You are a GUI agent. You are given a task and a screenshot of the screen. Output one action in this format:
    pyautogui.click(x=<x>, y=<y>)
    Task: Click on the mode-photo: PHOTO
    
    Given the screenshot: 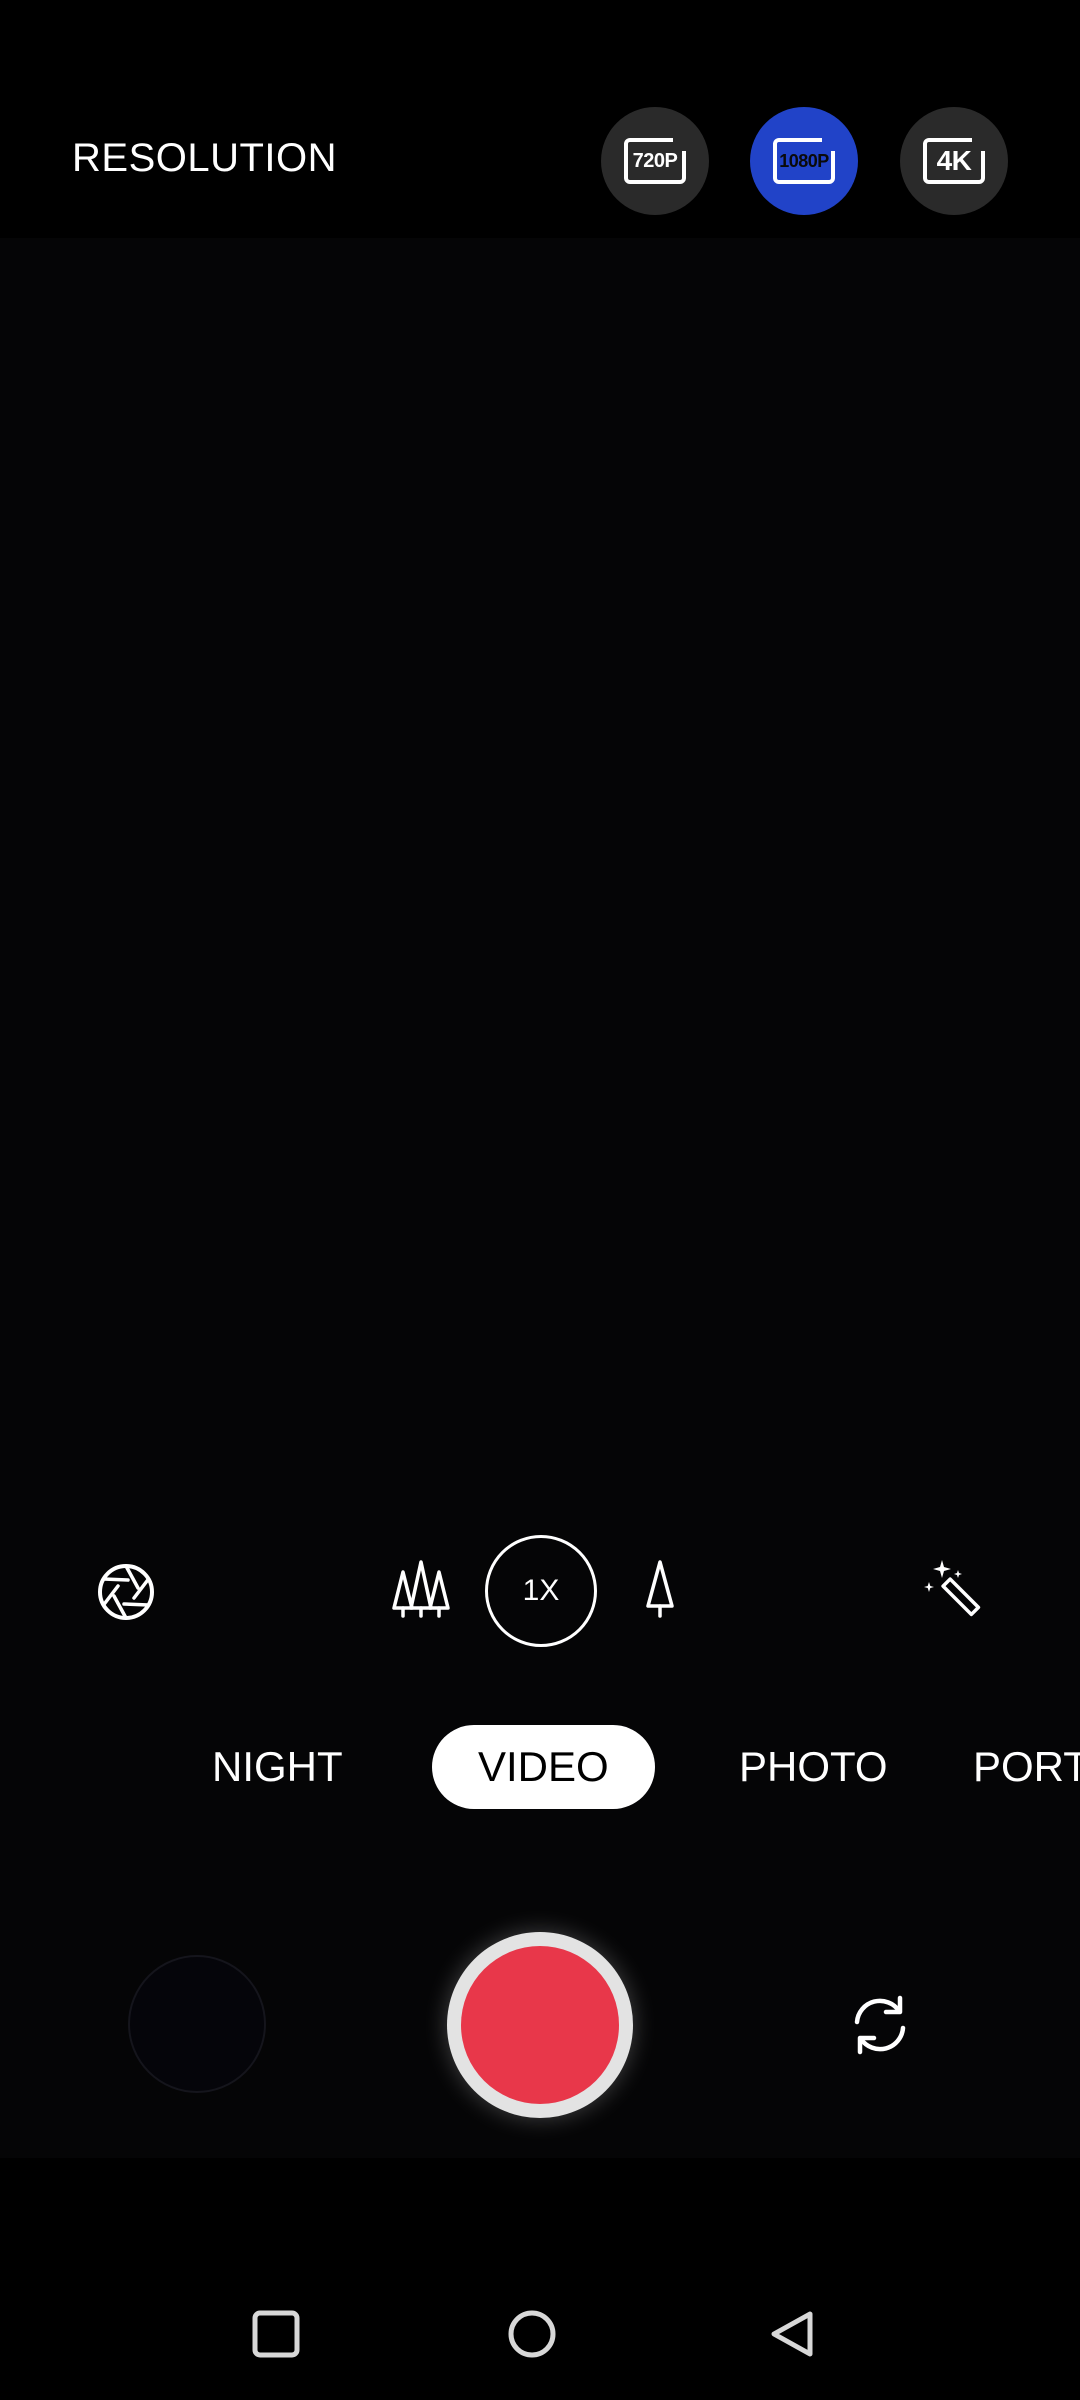 What is the action you would take?
    pyautogui.click(x=813, y=1767)
    